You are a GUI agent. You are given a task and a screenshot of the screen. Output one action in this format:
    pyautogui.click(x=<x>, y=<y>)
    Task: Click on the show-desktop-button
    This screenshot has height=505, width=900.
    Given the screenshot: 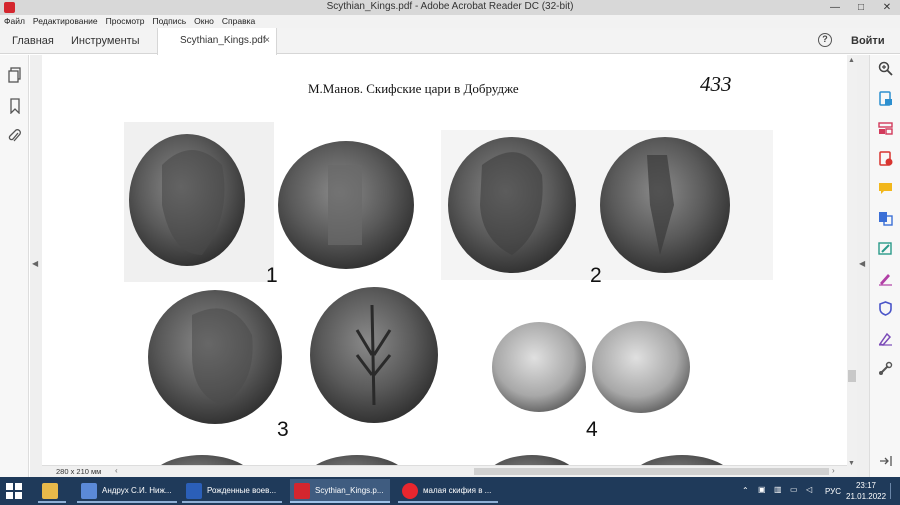 What is the action you would take?
    pyautogui.click(x=893, y=491)
    